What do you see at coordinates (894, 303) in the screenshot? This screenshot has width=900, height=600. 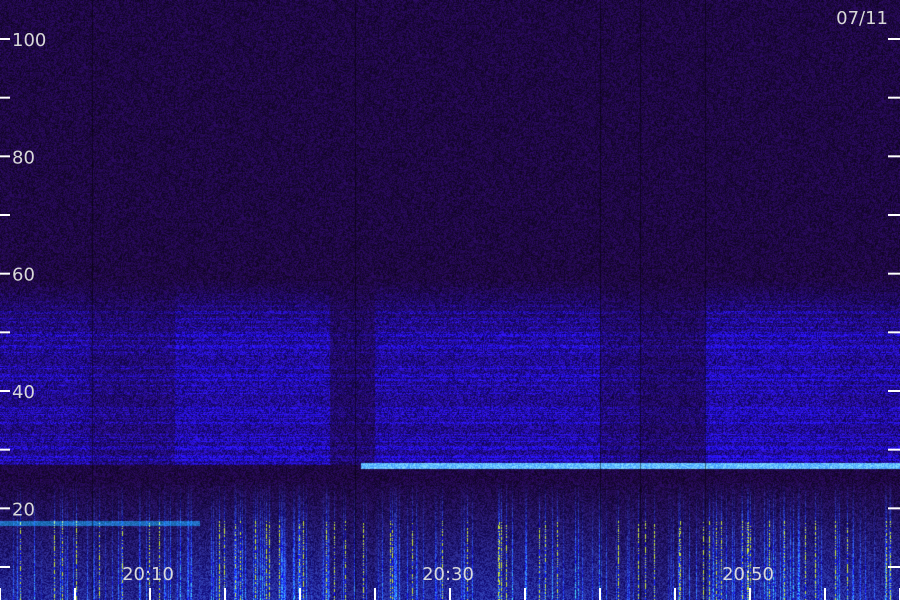 I see `y-axis-right` at bounding box center [894, 303].